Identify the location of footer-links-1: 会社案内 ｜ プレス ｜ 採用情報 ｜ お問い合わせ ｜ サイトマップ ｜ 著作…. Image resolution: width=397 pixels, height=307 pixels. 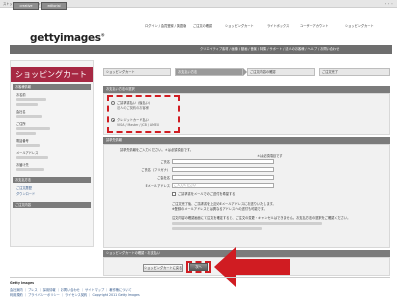
(160, 290).